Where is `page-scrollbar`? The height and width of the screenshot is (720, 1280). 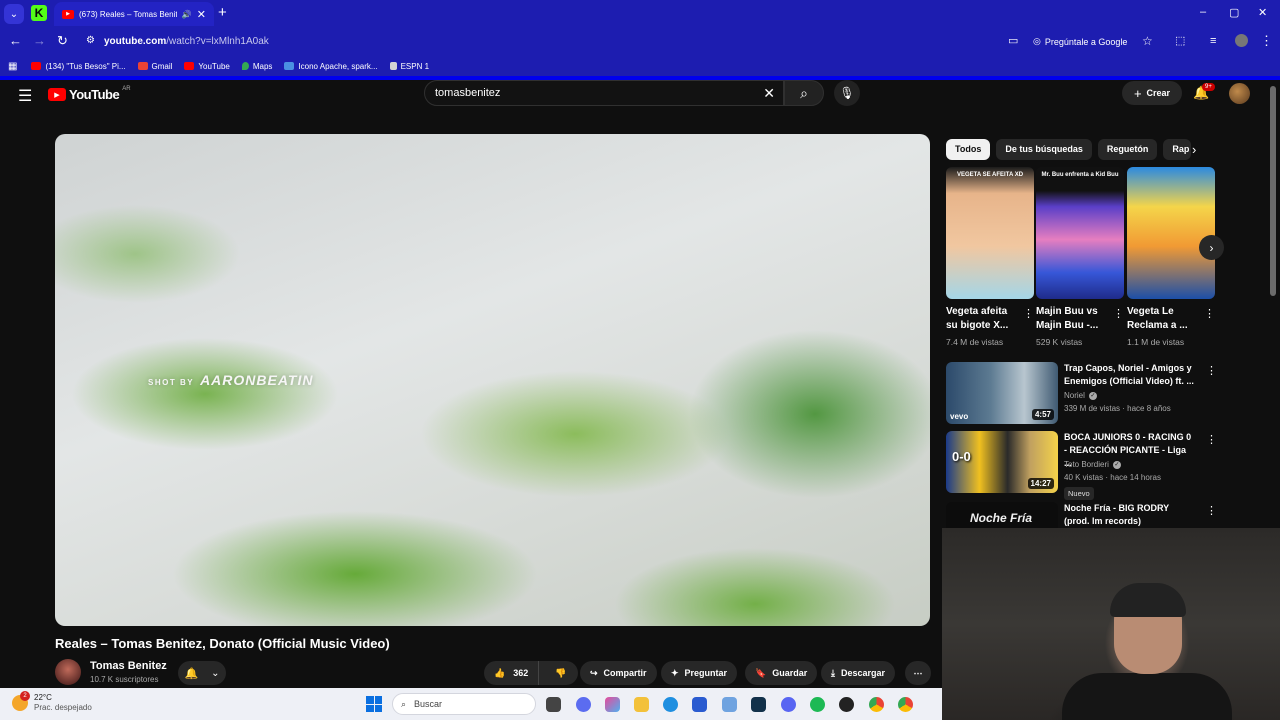
page-scrollbar is located at coordinates (1273, 191).